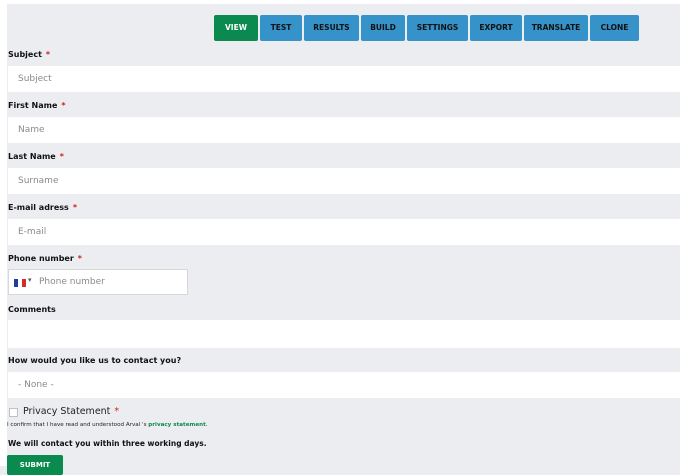 The height and width of the screenshot is (475, 680). What do you see at coordinates (30, 280) in the screenshot?
I see `chevron-down-icon: ▾` at bounding box center [30, 280].